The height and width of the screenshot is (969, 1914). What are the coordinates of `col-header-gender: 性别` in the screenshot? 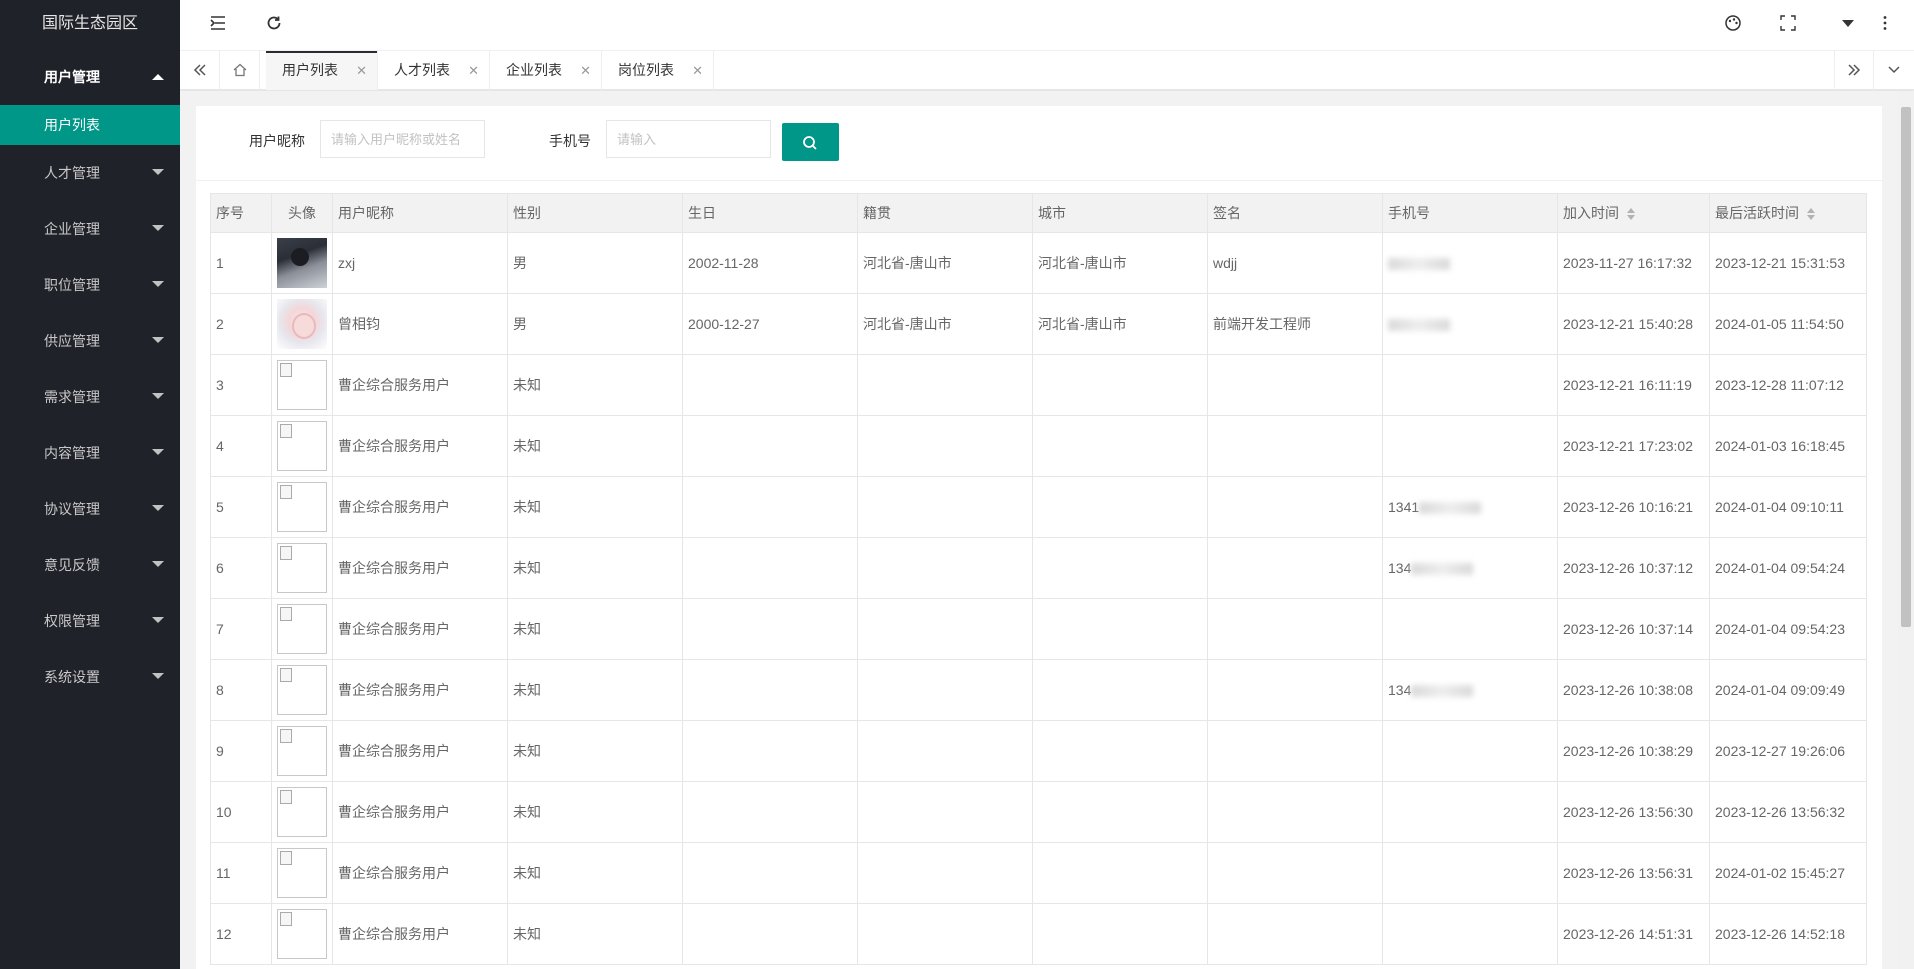 It's located at (595, 213).